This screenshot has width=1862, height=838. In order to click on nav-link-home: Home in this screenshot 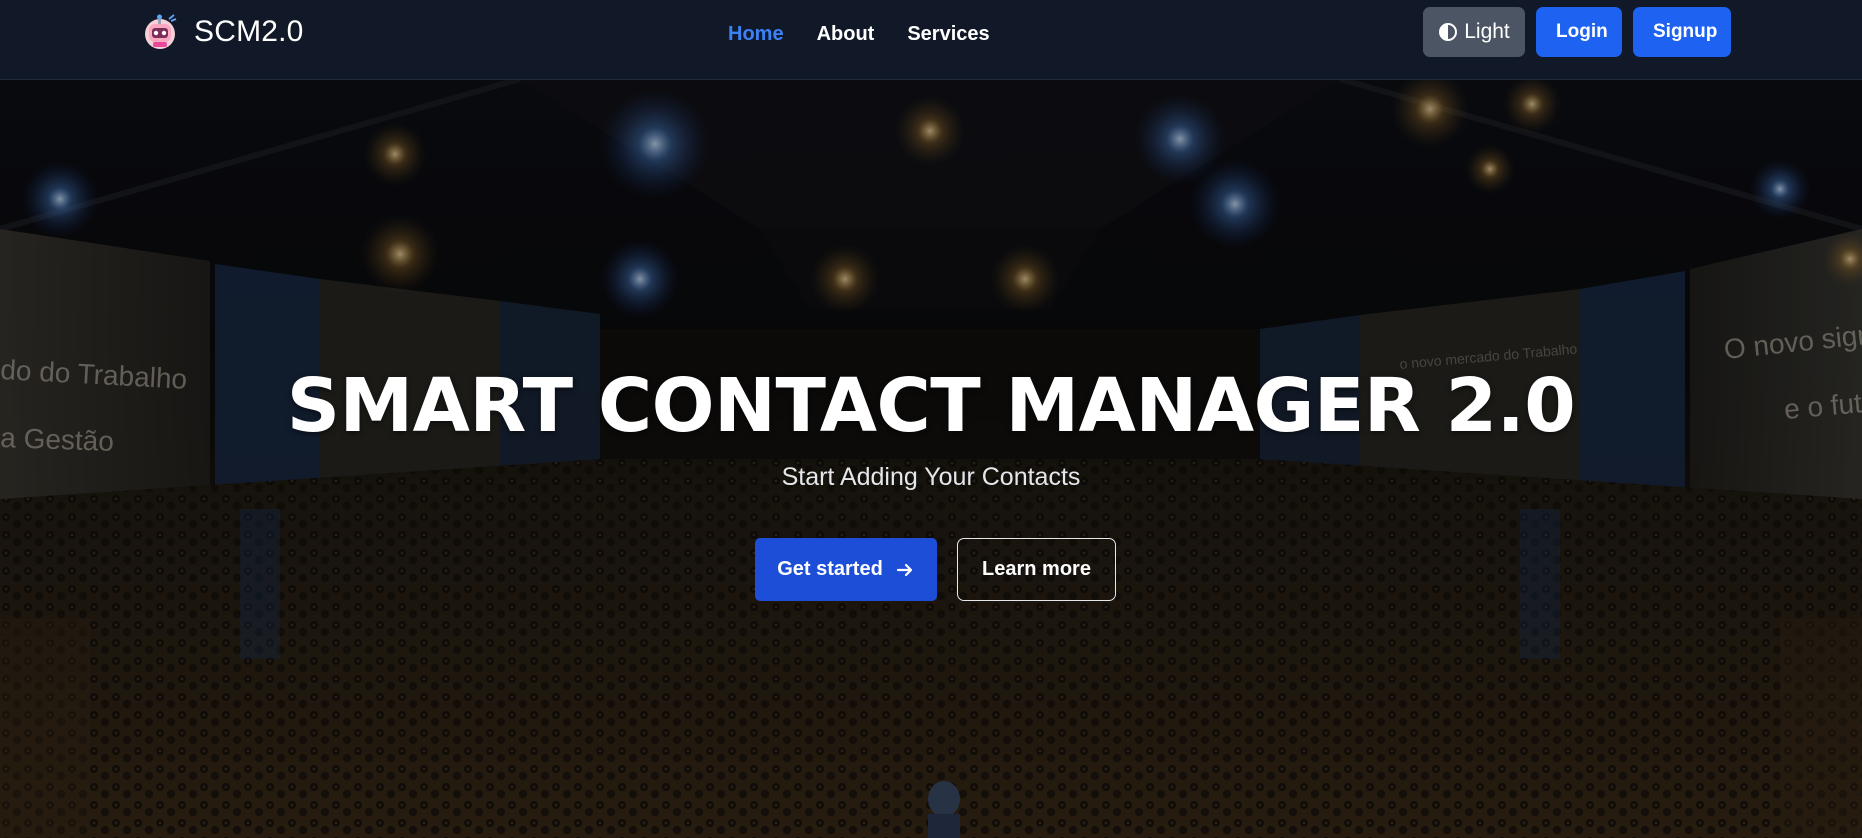, I will do `click(756, 34)`.